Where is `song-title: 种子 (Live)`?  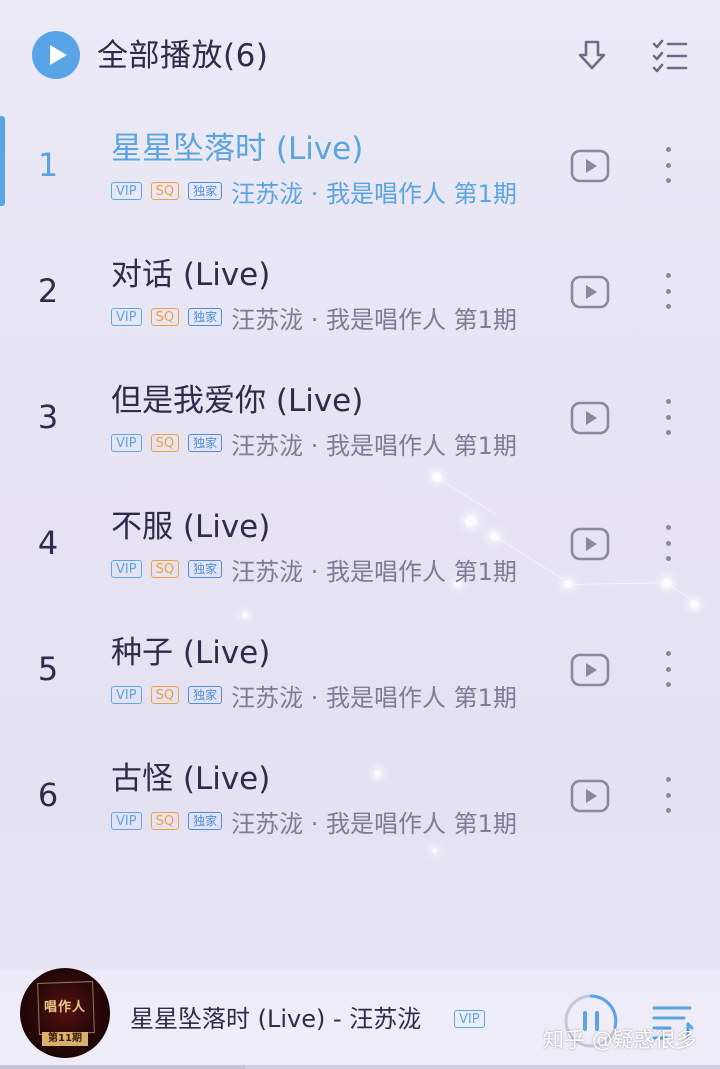
song-title: 种子 (Live) is located at coordinates (191, 653).